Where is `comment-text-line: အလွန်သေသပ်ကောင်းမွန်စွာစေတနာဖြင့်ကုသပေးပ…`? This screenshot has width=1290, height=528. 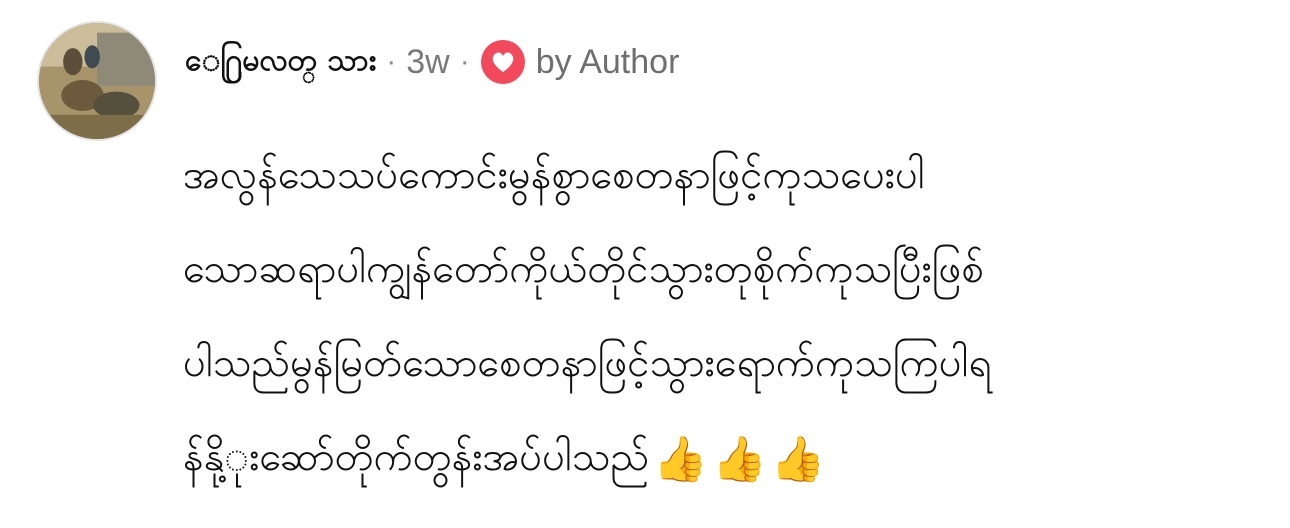
comment-text-line: အလွန်သေသပ်ကောင်းမွန်စွာစေတနာဖြင့်ကုသပေးပ… is located at coordinates (554, 175).